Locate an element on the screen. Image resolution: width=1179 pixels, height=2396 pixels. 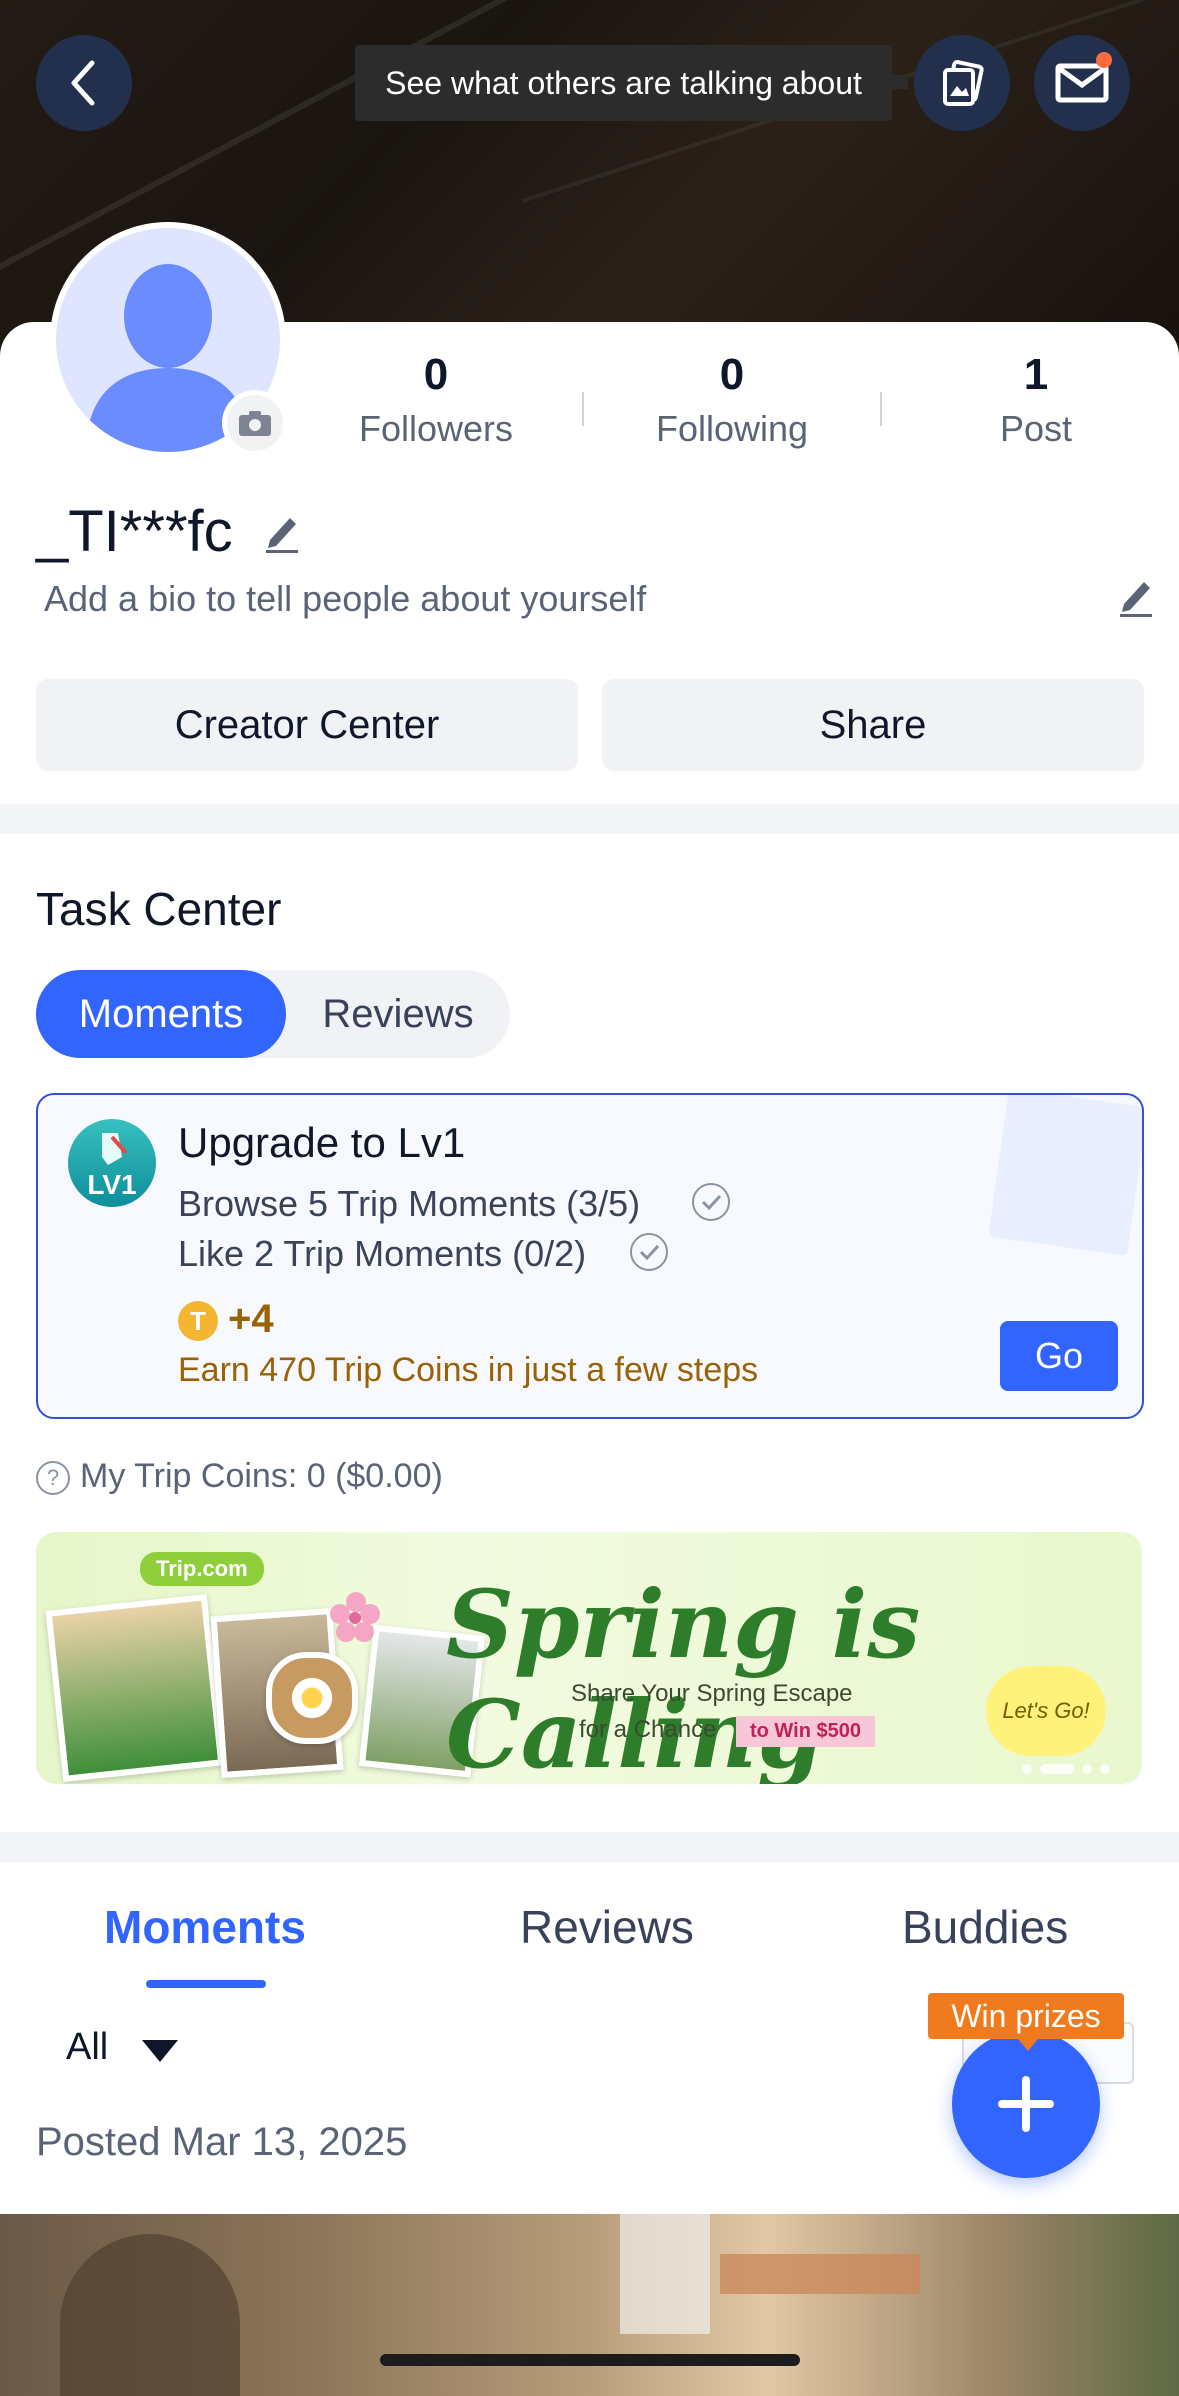
edit-username-button is located at coordinates (282, 534).